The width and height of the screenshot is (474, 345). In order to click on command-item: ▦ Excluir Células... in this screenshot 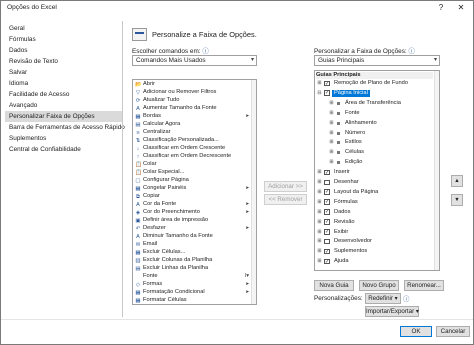, I will do `click(192, 252)`.